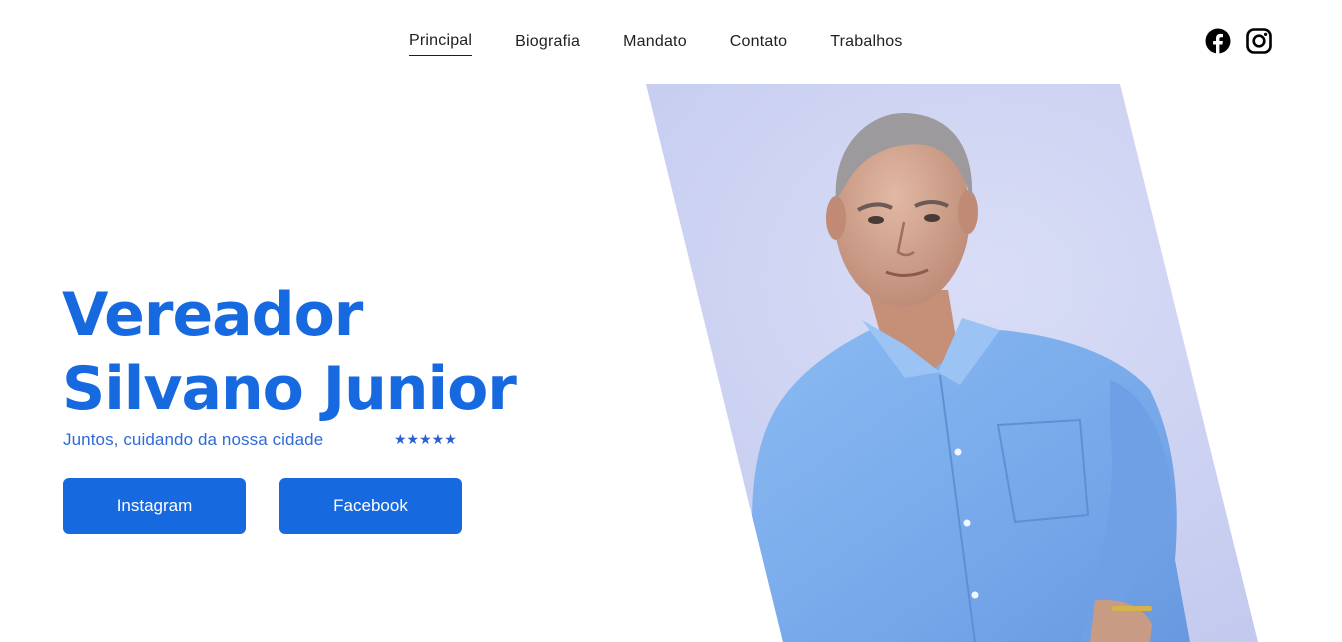 The height and width of the screenshot is (642, 1342). What do you see at coordinates (289, 352) in the screenshot?
I see `hero-title: Vereador Silvano Junior` at bounding box center [289, 352].